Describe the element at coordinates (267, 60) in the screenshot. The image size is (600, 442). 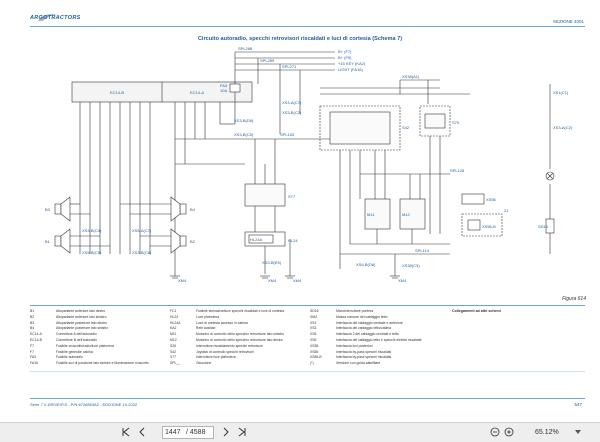
I see `svg-text: SPL289` at that location.